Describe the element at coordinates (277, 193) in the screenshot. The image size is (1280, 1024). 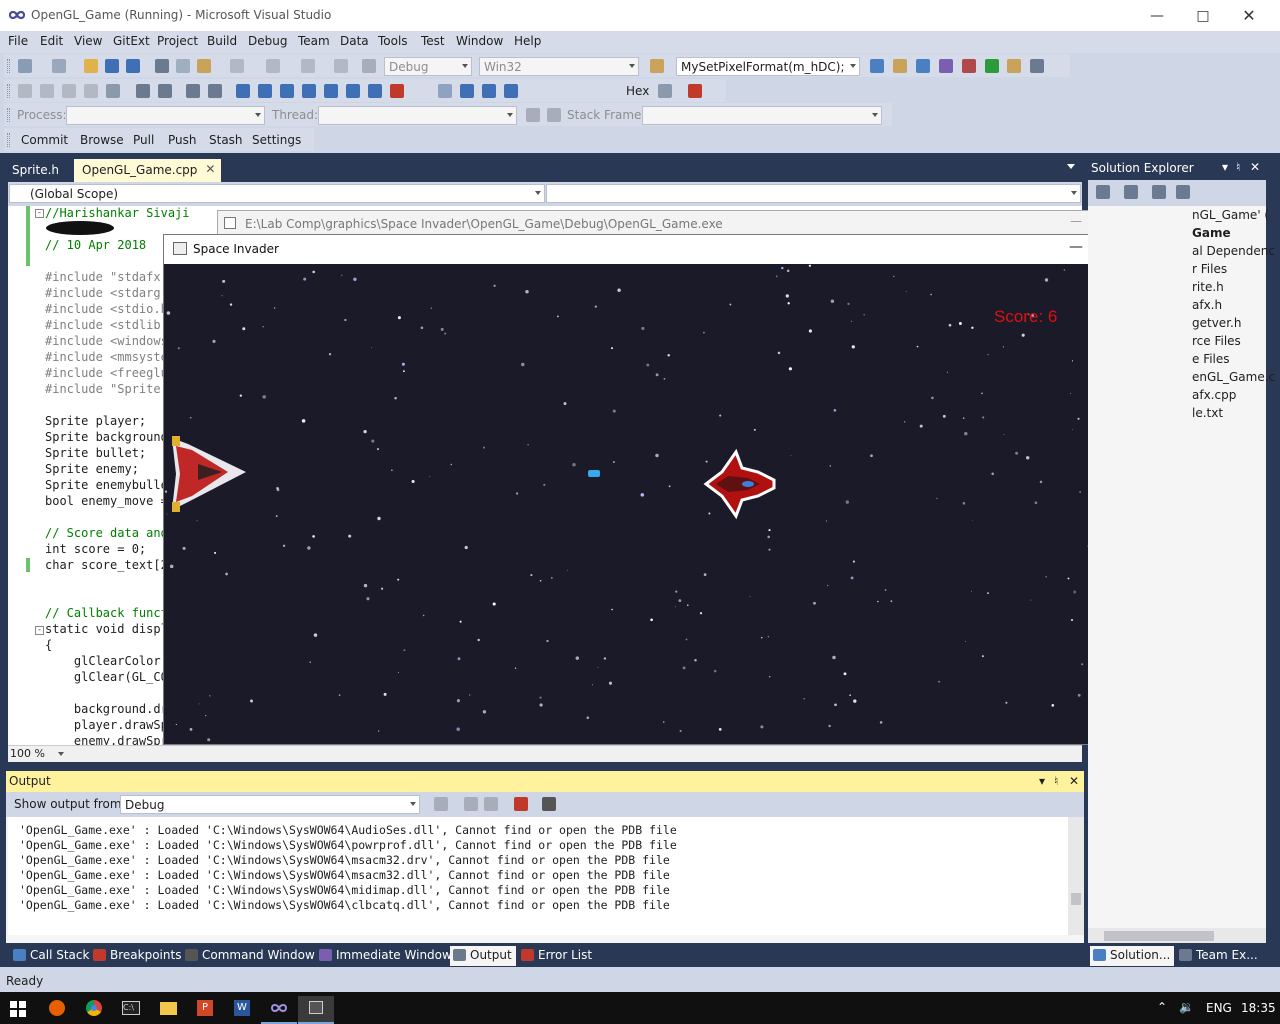
I see `scope-dropdown: (Global Scope)` at that location.